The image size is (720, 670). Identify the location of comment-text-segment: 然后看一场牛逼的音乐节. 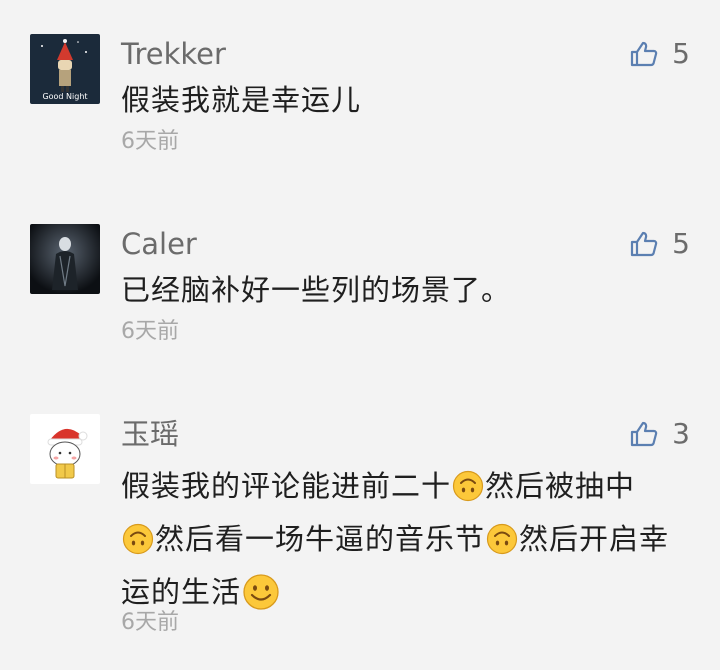
(320, 539).